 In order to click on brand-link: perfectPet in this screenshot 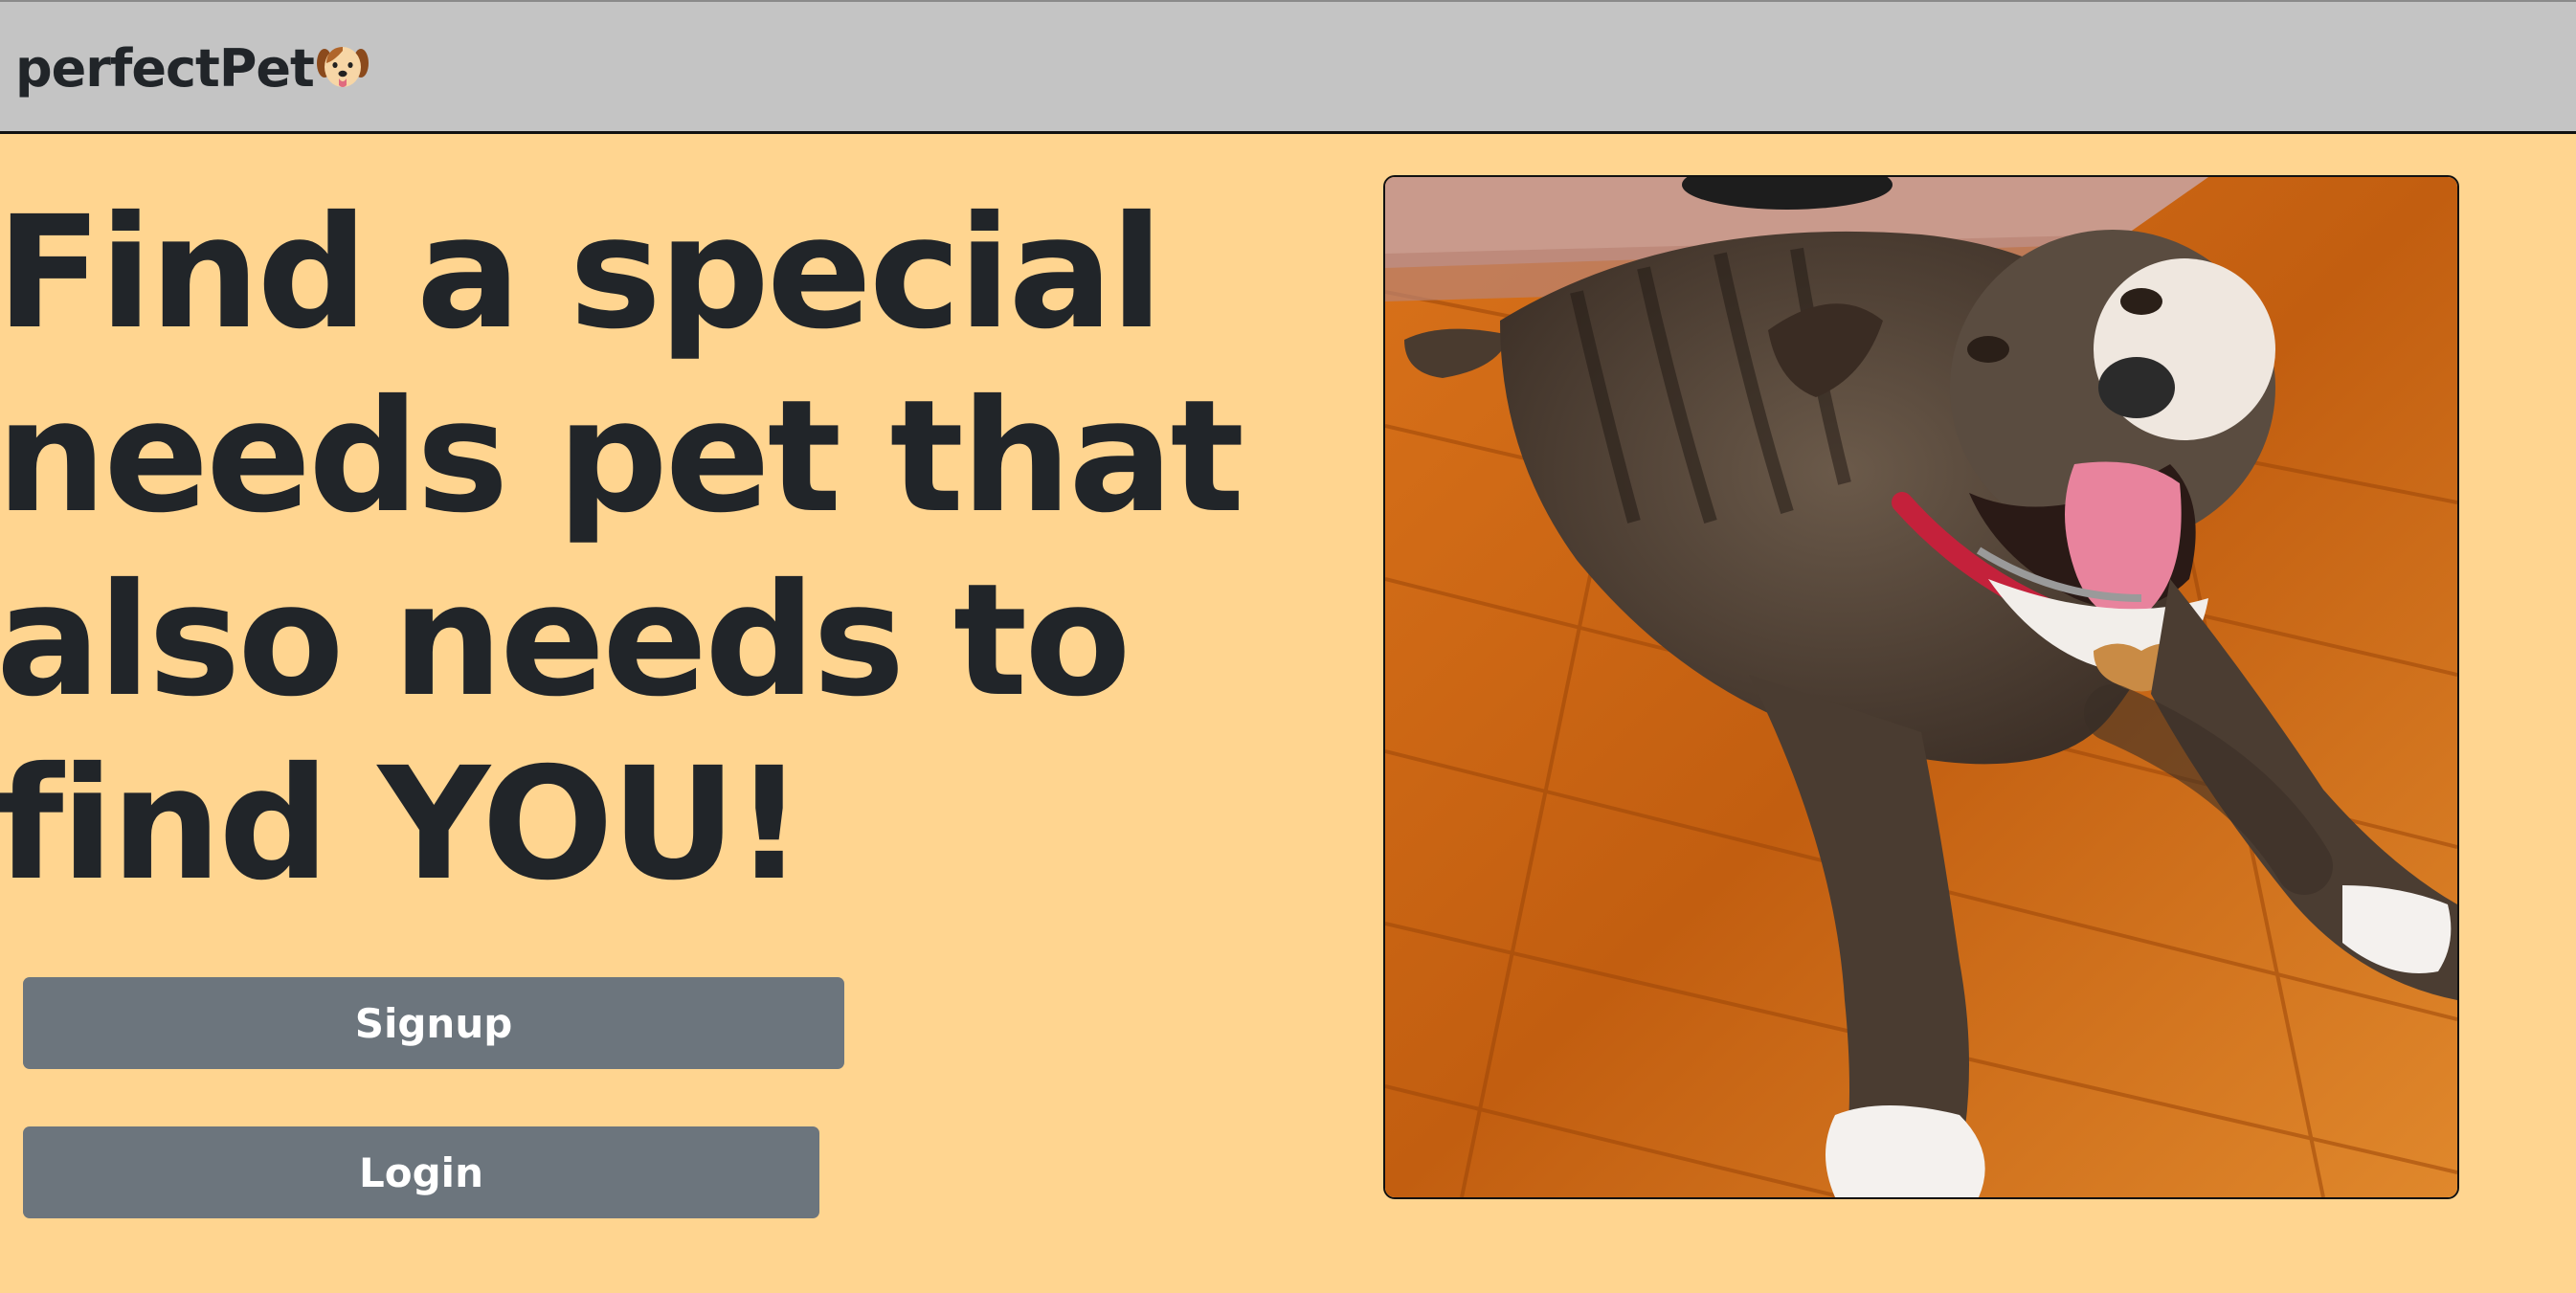, I will do `click(192, 71)`.